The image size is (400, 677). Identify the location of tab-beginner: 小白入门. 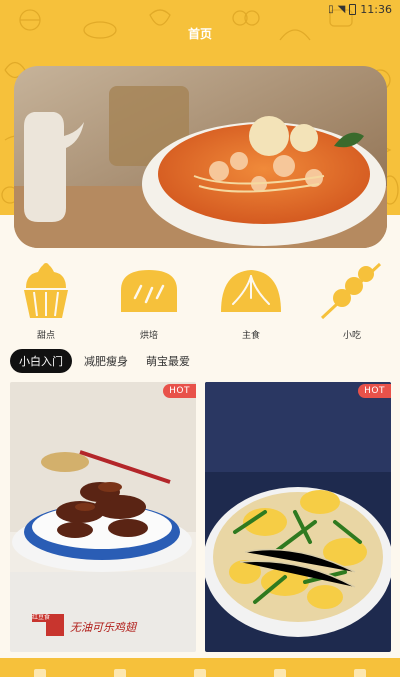
(41, 361).